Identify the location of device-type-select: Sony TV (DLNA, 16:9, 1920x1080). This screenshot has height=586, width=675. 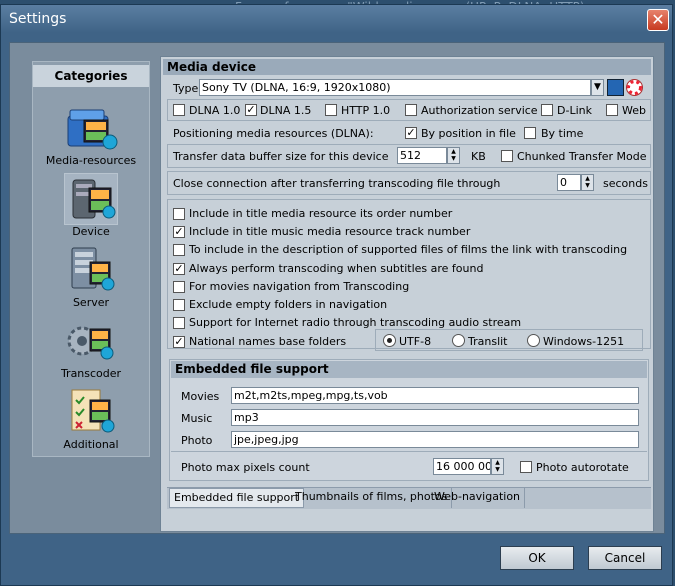
(395, 87).